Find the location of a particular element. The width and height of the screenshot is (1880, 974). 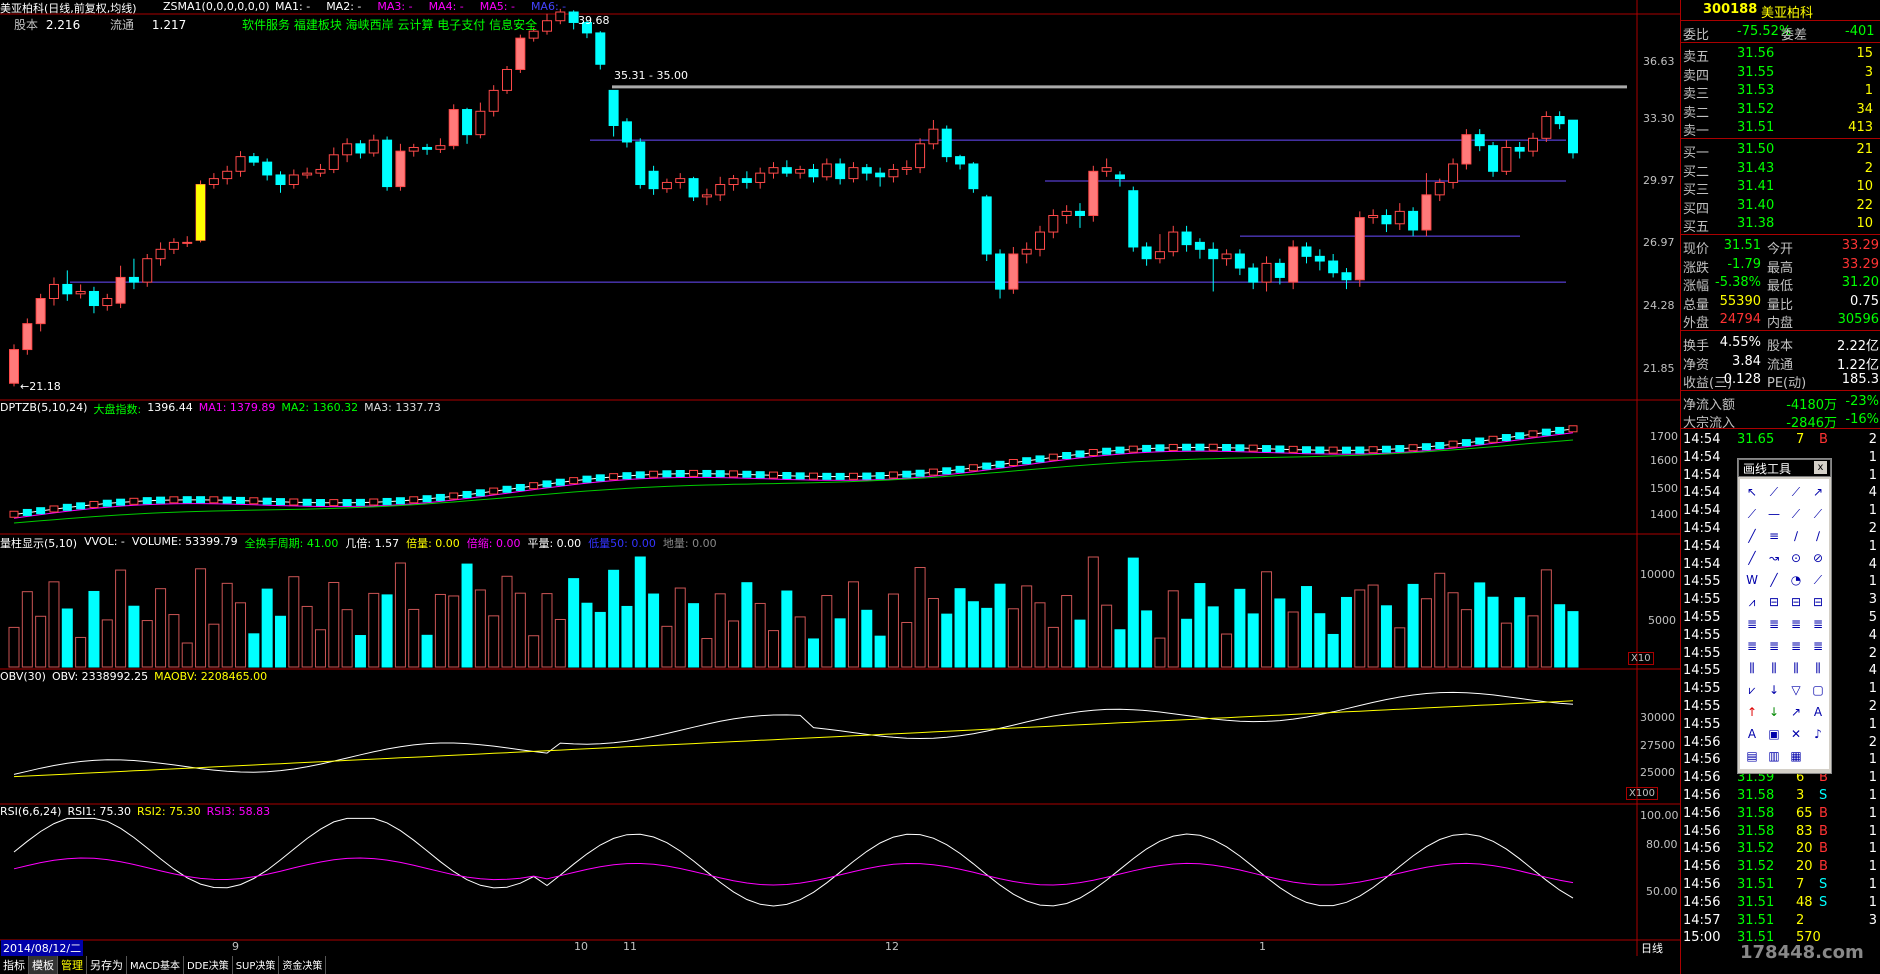

save-icon: ▤ is located at coordinates (1752, 756).